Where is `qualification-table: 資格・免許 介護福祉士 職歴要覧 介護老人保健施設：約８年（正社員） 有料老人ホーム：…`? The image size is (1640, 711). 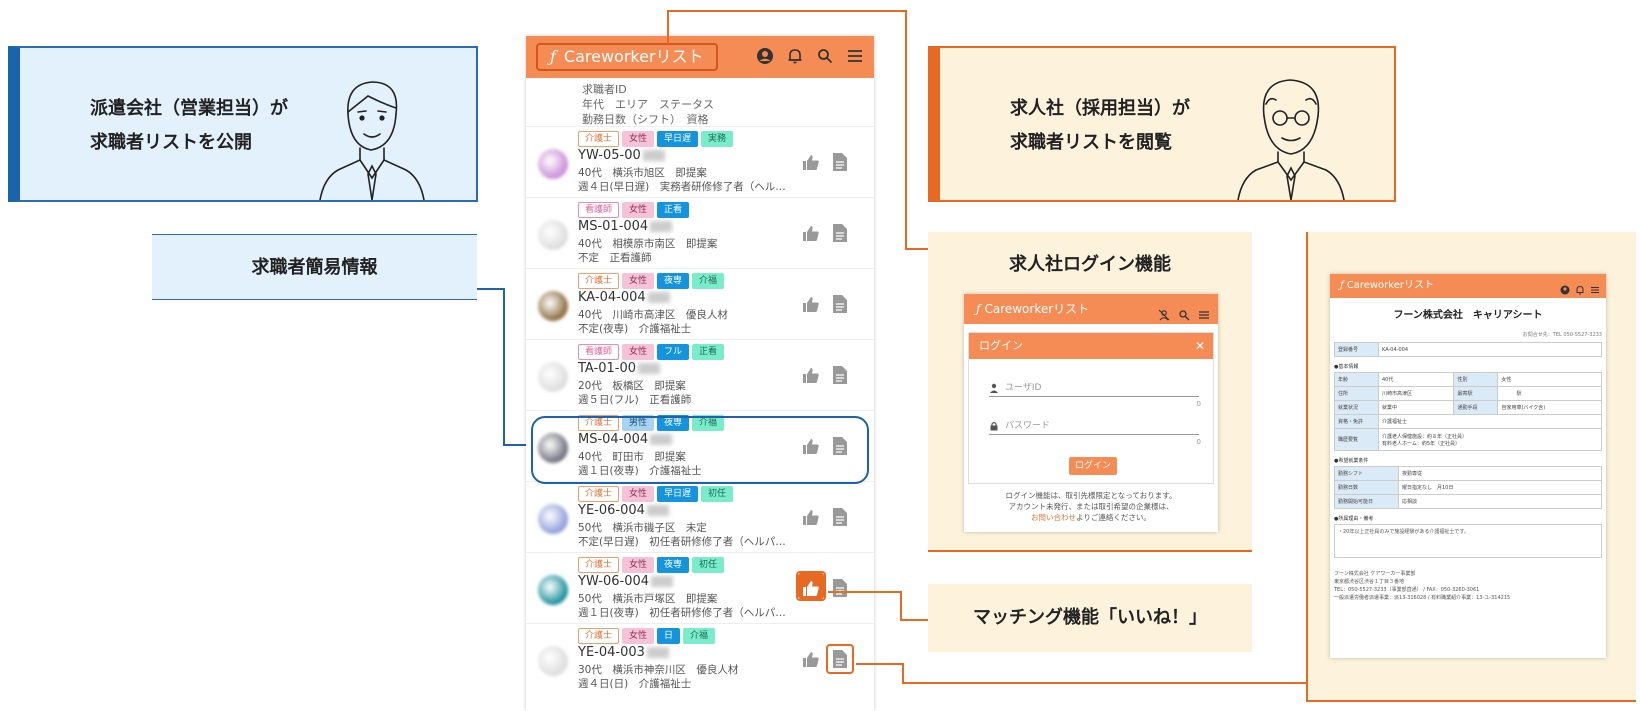 qualification-table: 資格・免許 介護福祉士 職歴要覧 介護老人保健施設：約８年（正社員） 有料老人ホーム：… is located at coordinates (1468, 432).